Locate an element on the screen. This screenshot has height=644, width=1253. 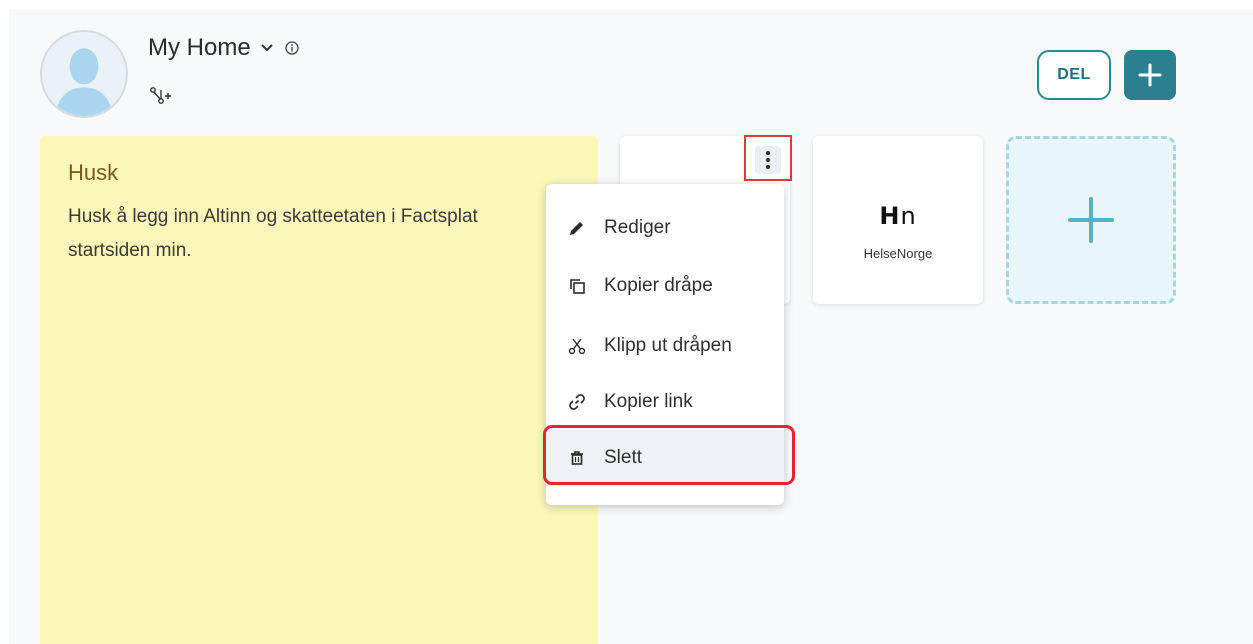
share-del-button: DEL is located at coordinates (1074, 75).